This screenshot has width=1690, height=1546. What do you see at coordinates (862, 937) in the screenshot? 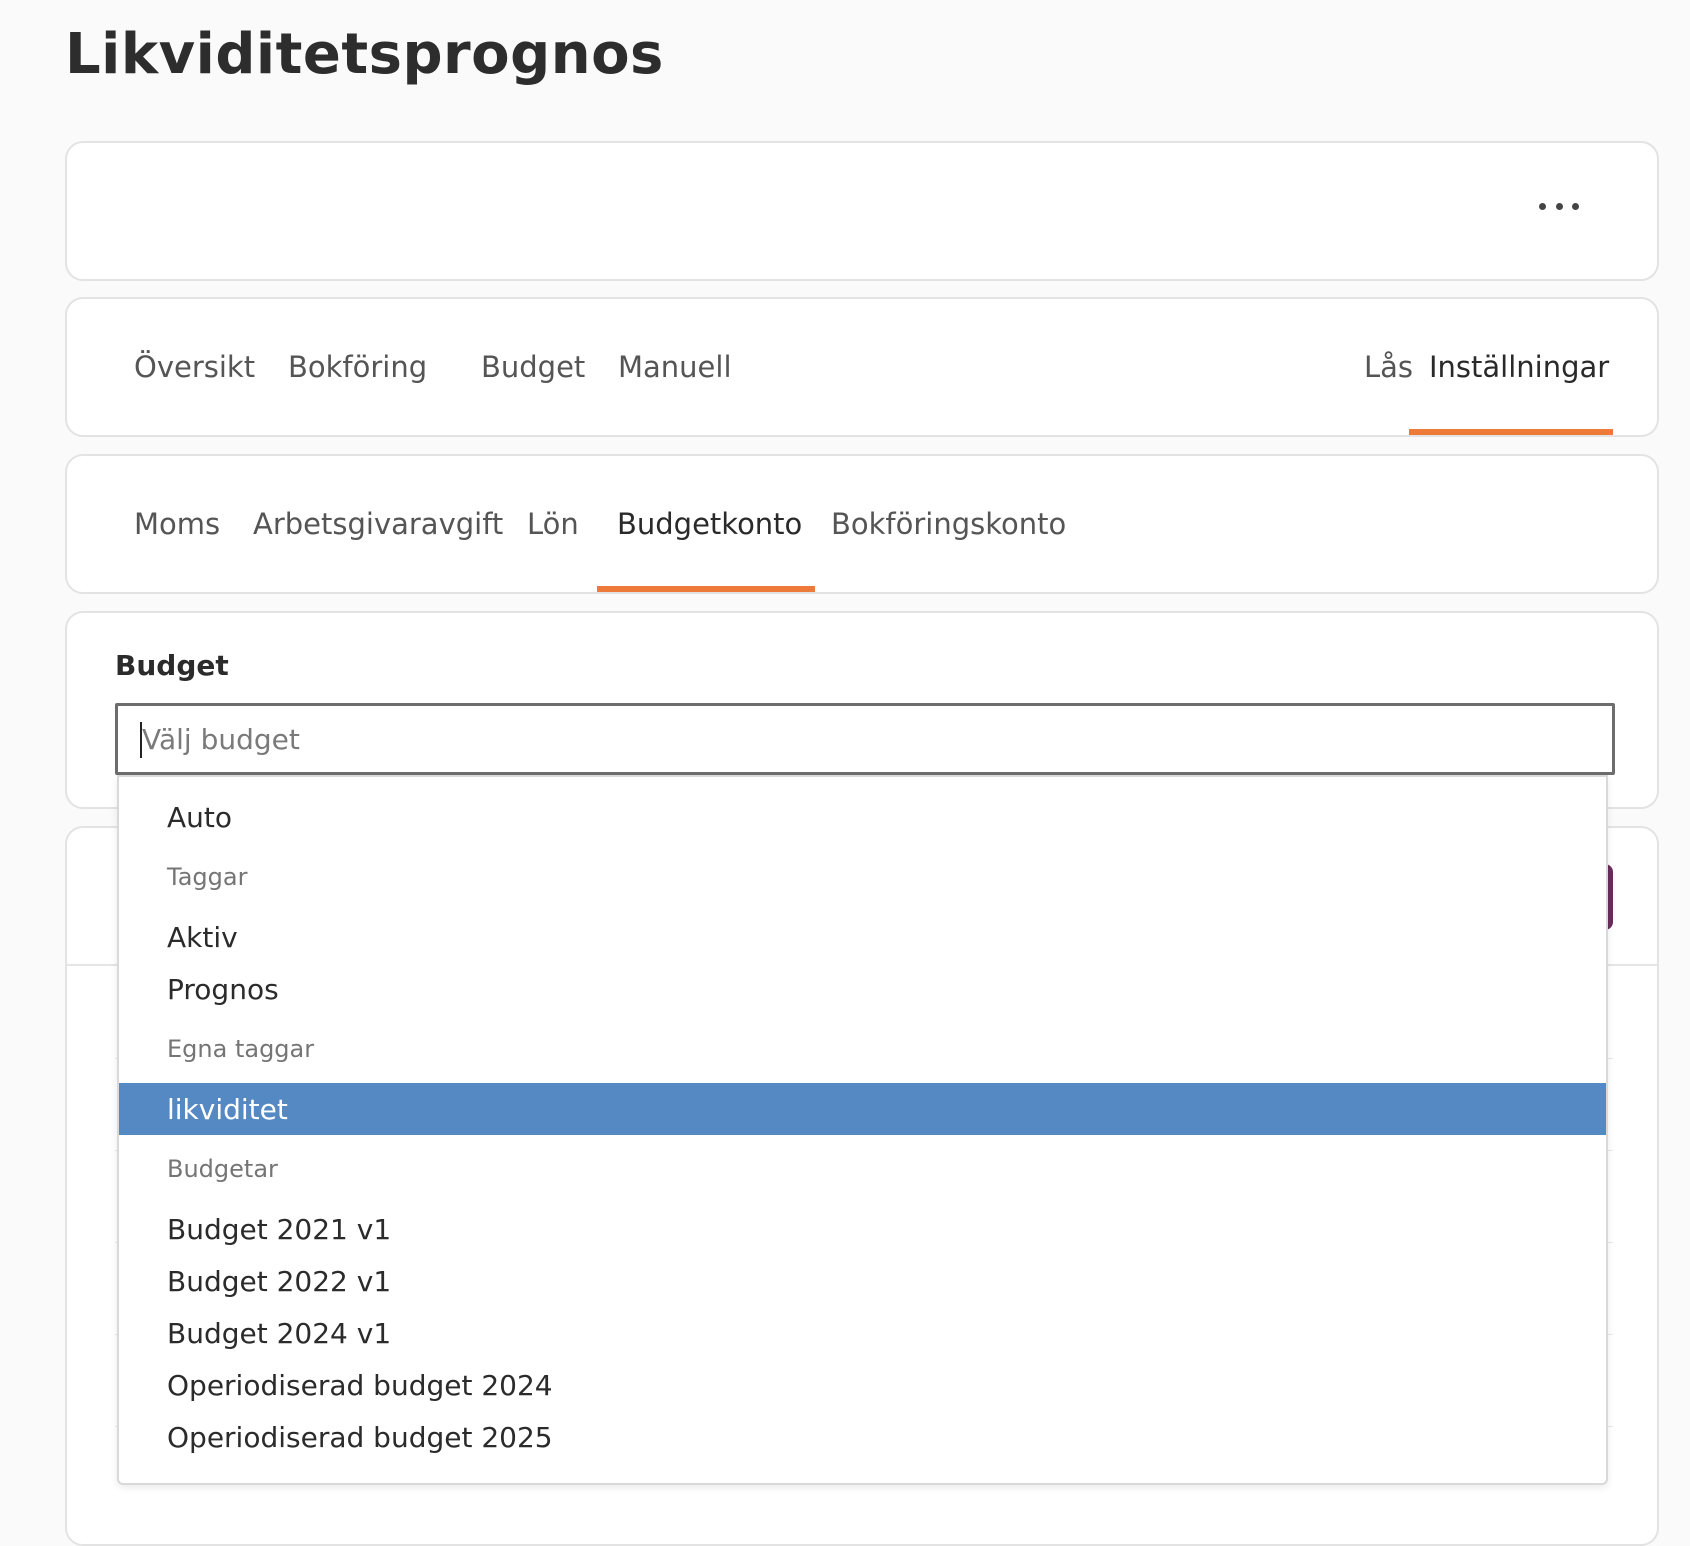
I see `option-aktiv: Aktiv` at bounding box center [862, 937].